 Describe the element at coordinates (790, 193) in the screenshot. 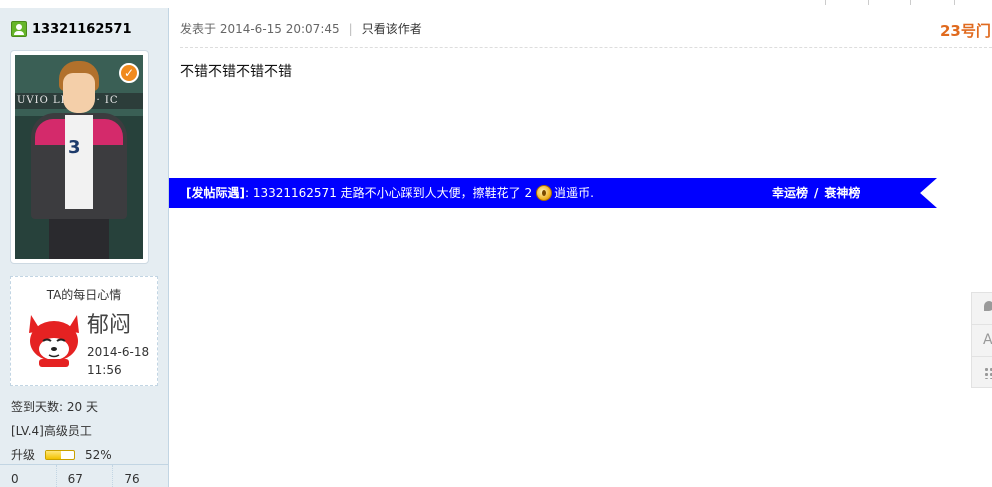

I see `lucky-rank-link: 幸运榜` at that location.